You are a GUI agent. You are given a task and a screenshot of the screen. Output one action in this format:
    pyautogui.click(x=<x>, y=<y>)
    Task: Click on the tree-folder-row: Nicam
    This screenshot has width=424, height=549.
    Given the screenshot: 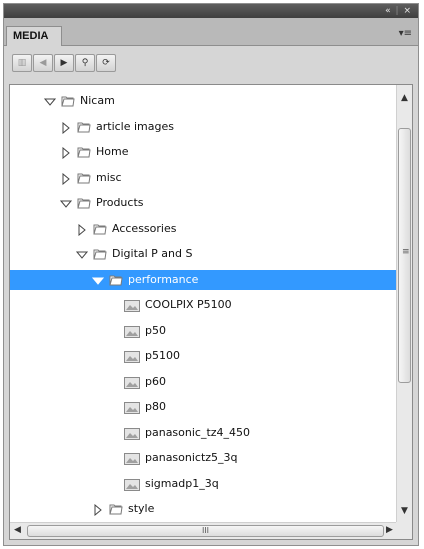 What is the action you would take?
    pyautogui.click(x=203, y=101)
    